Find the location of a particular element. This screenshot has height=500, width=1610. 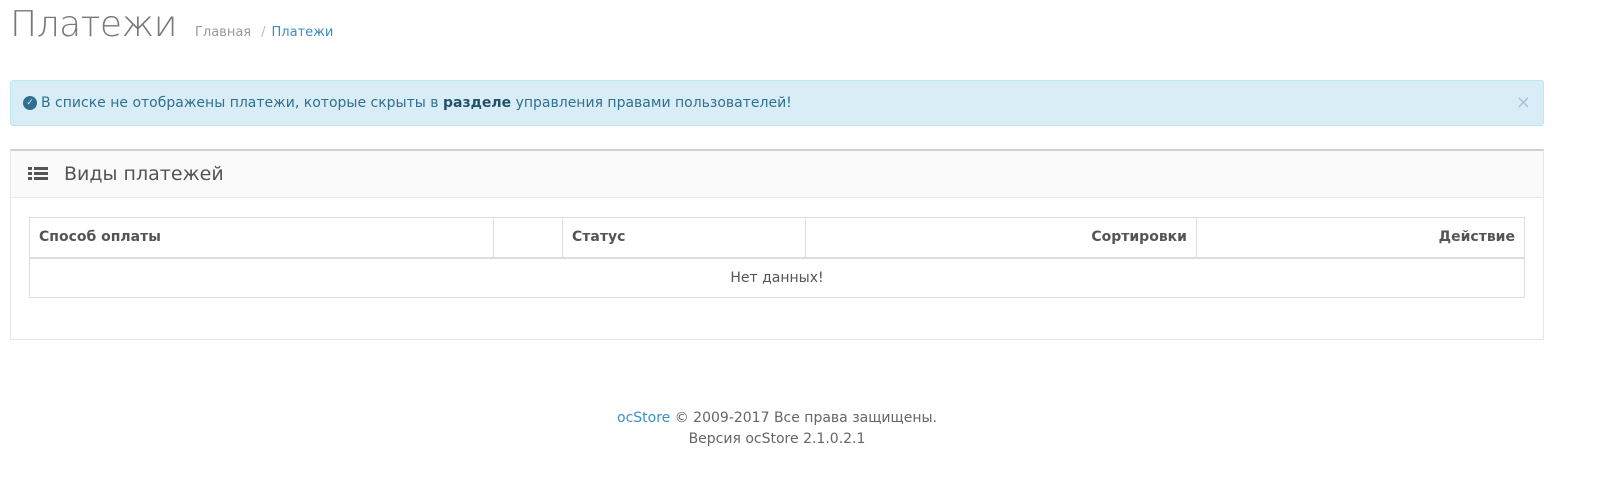

alert-section-word: разделе is located at coordinates (477, 103).